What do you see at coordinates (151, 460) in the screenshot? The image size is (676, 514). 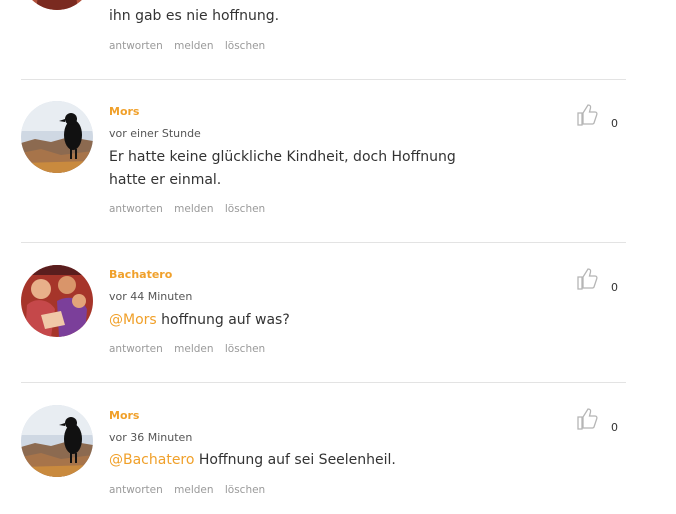 I see `user-mention-link: @Bachatero` at bounding box center [151, 460].